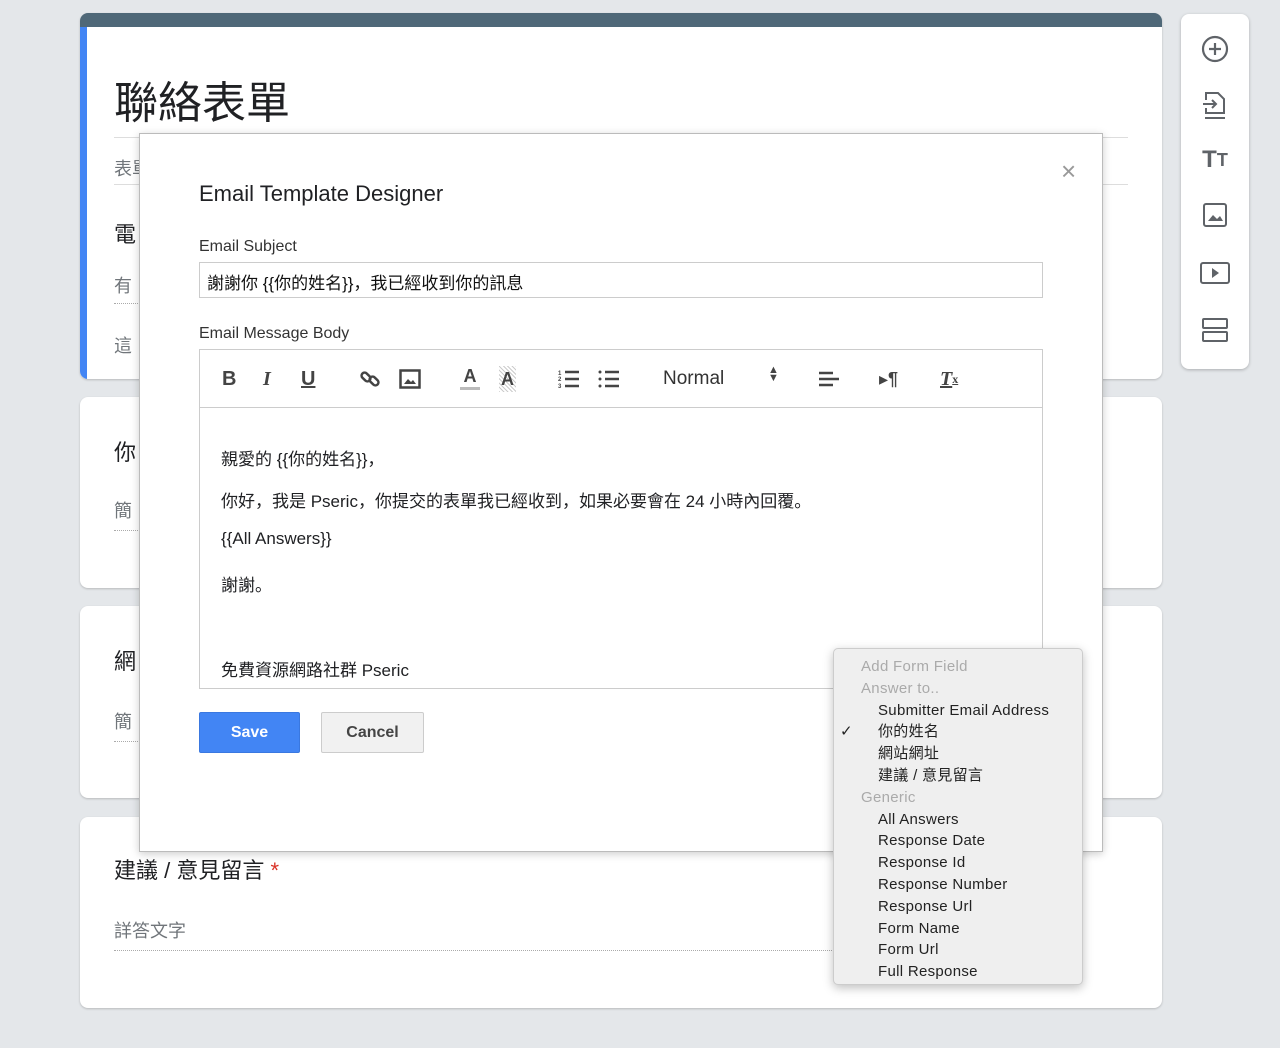 This screenshot has width=1280, height=1048. I want to click on menu-header: Add Form Field, so click(914, 666).